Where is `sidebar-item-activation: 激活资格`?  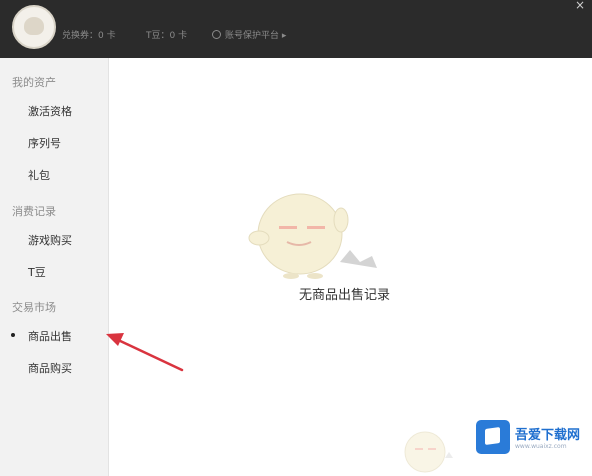 sidebar-item-activation: 激活资格 is located at coordinates (50, 111).